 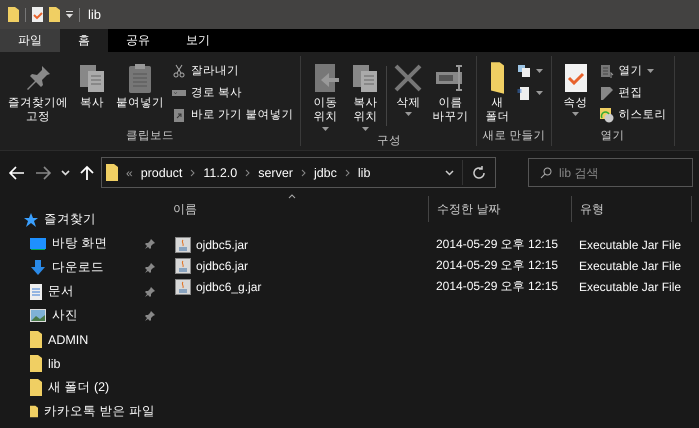 I want to click on delete-icon, so click(x=408, y=78).